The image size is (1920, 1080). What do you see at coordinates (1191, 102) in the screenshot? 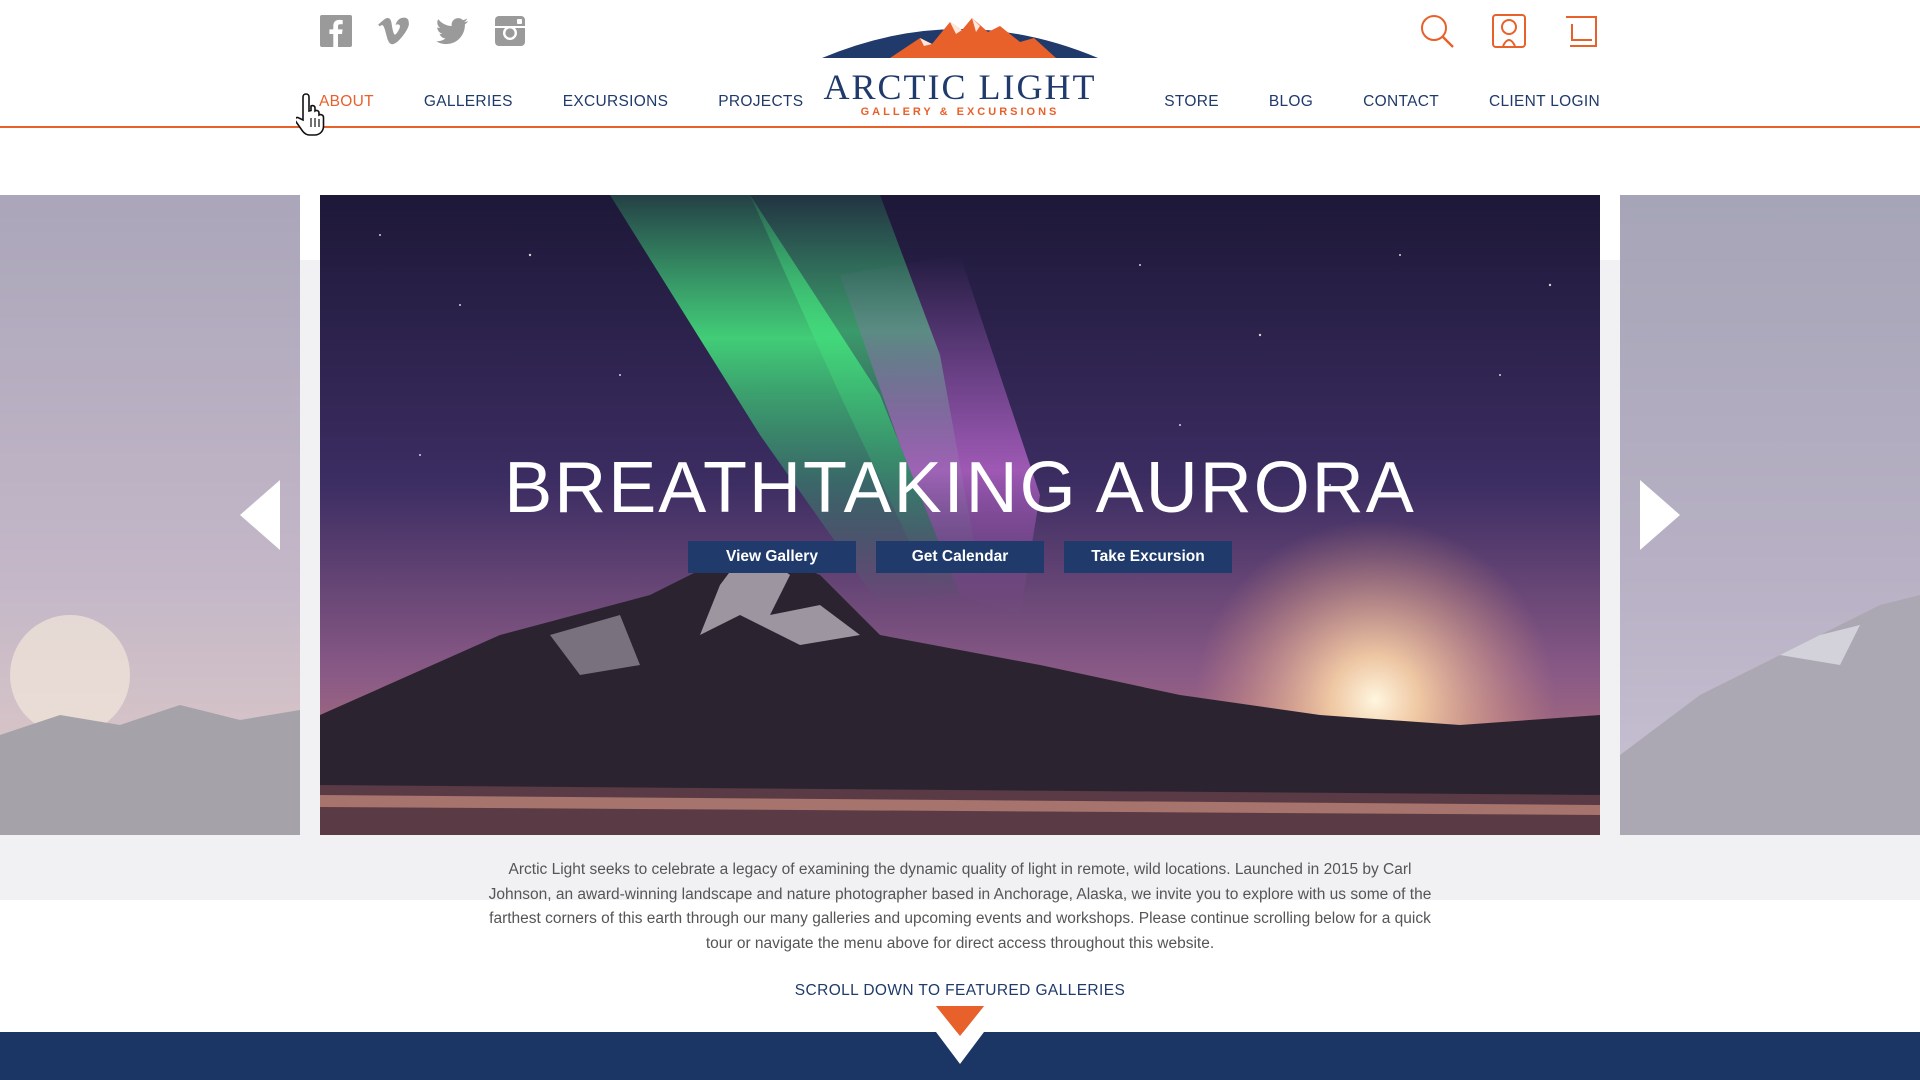
I see `nav-store: STORE` at bounding box center [1191, 102].